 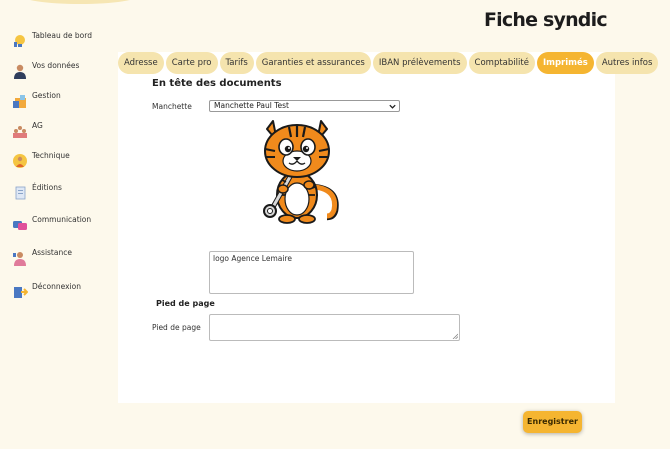 What do you see at coordinates (20, 193) in the screenshot?
I see `document-icon` at bounding box center [20, 193].